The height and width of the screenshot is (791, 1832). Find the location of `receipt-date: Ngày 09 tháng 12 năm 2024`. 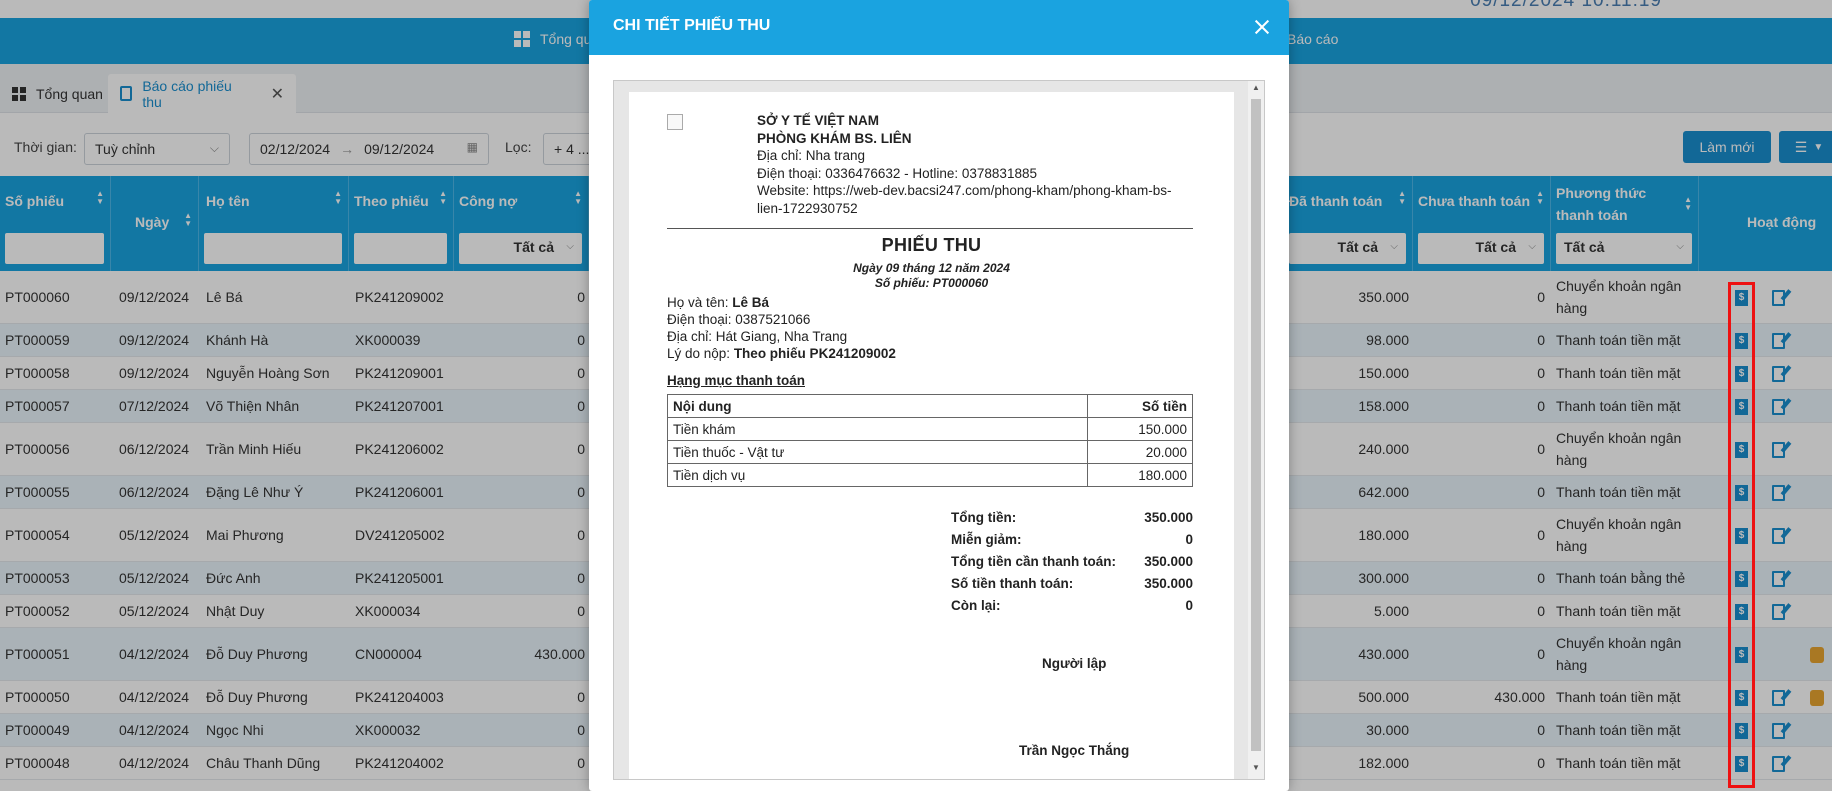

receipt-date: Ngày 09 tháng 12 năm 2024 is located at coordinates (931, 268).